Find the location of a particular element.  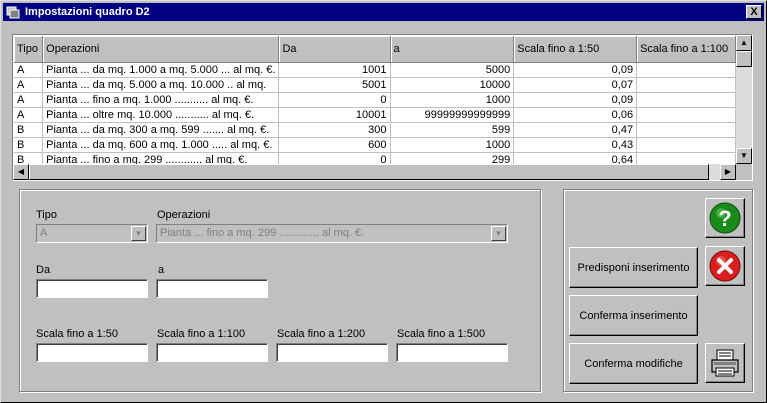

app-icon is located at coordinates (13, 12).